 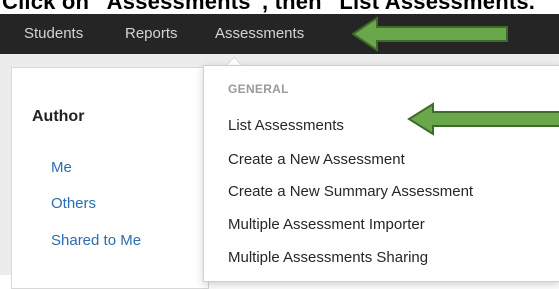 I want to click on author-heading: Author, so click(x=58, y=116).